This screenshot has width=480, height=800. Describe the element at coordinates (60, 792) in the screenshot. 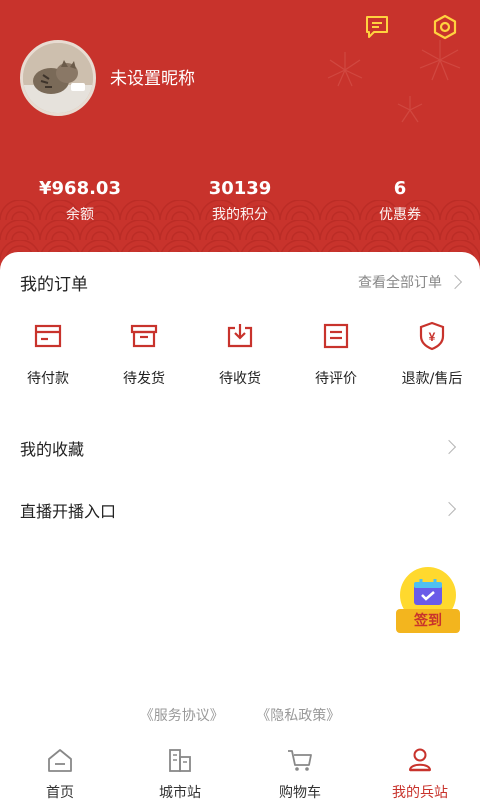

I see `tab-home-label: 首页` at that location.